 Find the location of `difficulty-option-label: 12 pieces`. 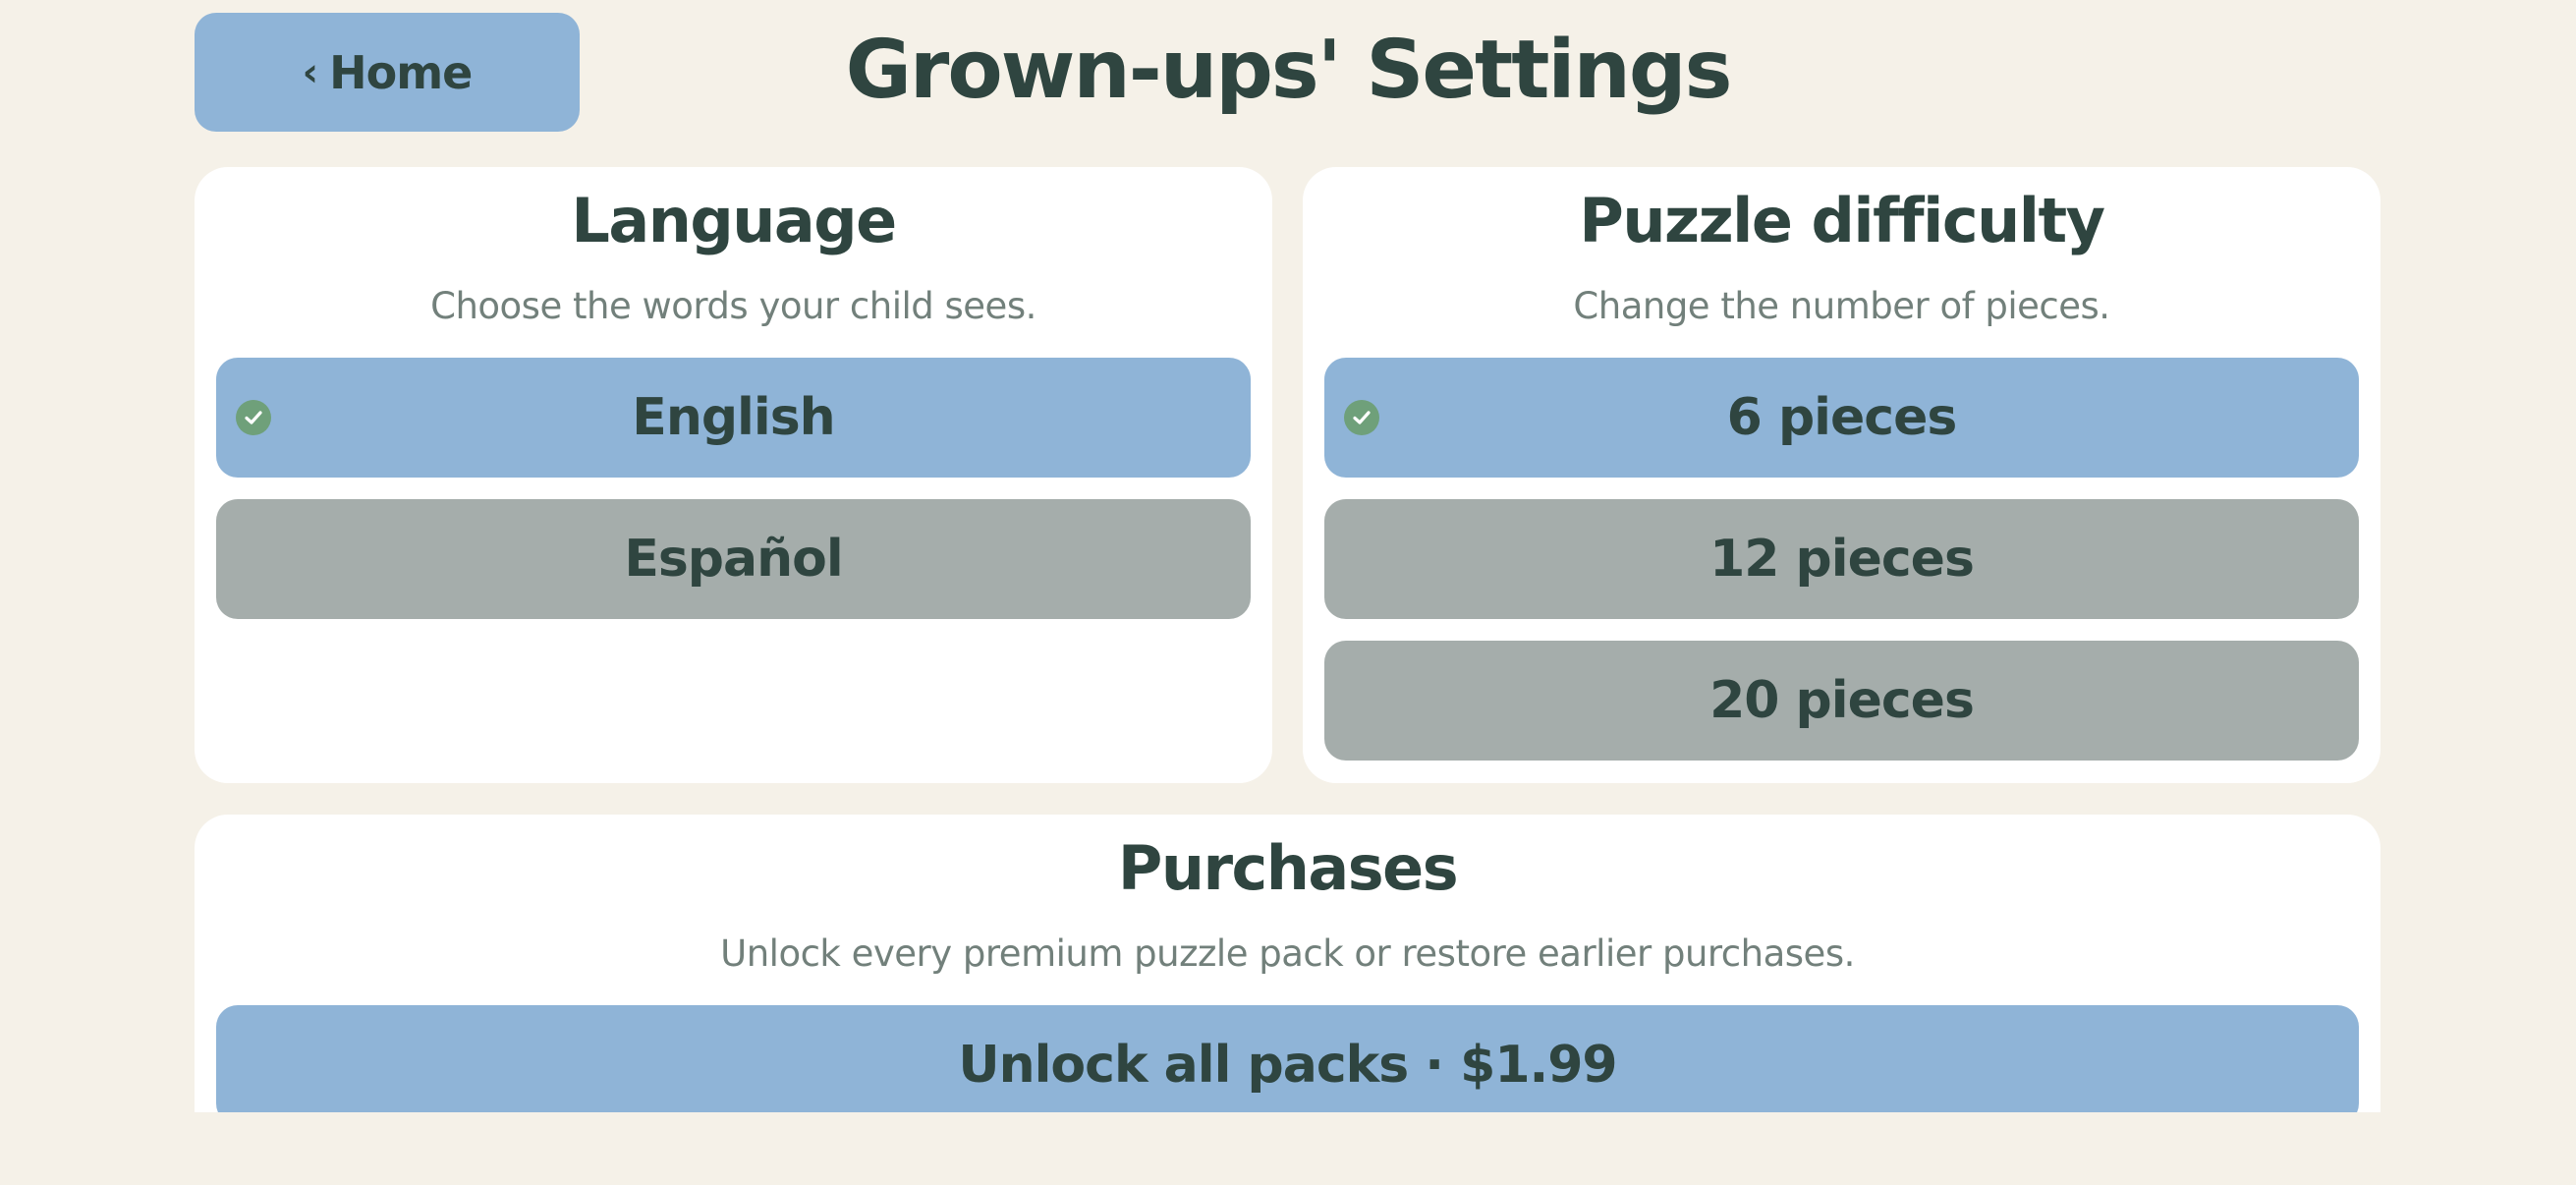

difficulty-option-label: 12 pieces is located at coordinates (1842, 560).